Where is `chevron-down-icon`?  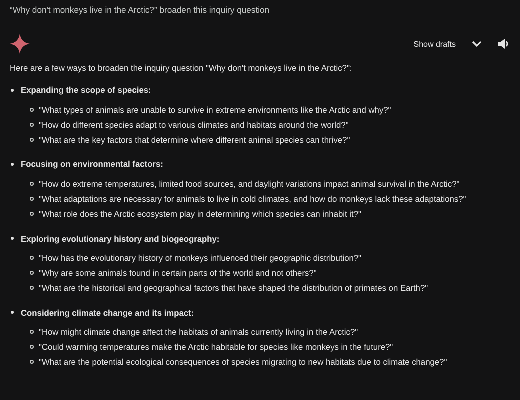
chevron-down-icon is located at coordinates (477, 44).